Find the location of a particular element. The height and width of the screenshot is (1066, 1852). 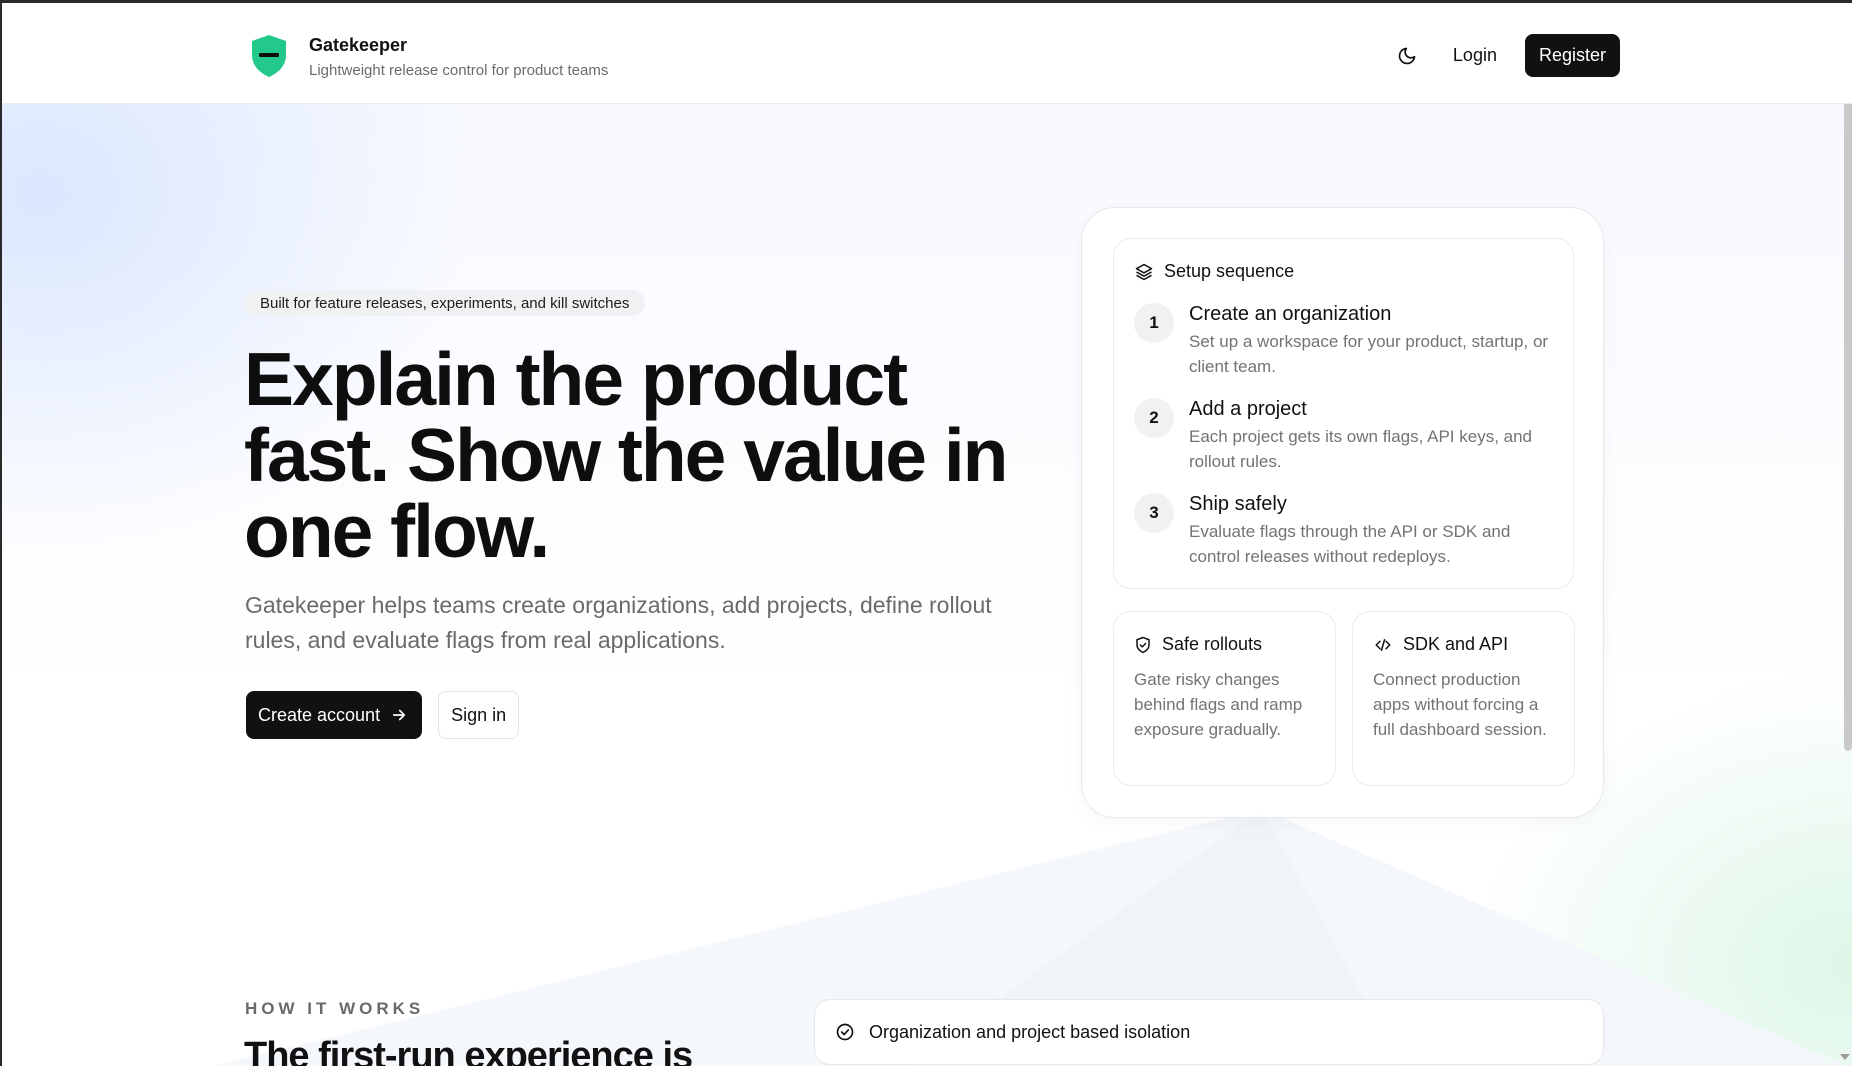

step-title: Add a project is located at coordinates (1248, 409).